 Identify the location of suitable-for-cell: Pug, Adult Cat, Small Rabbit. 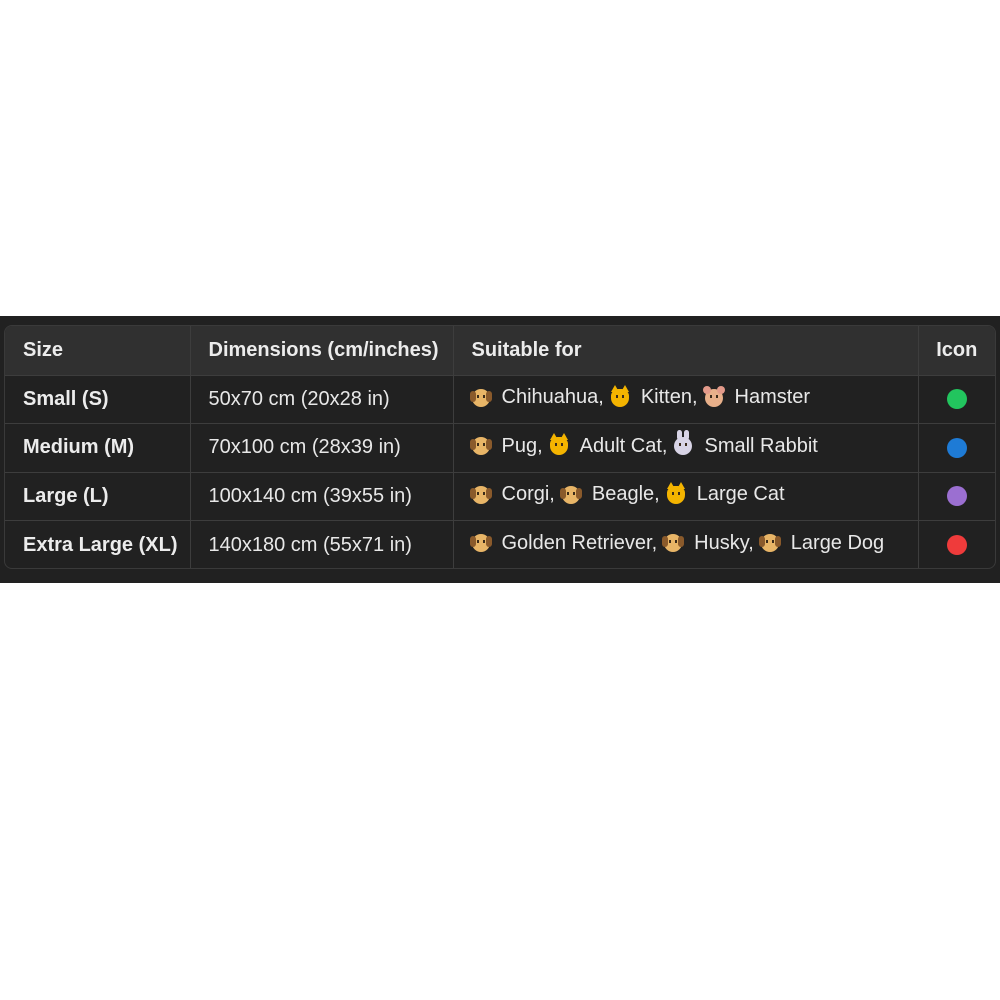
(686, 448).